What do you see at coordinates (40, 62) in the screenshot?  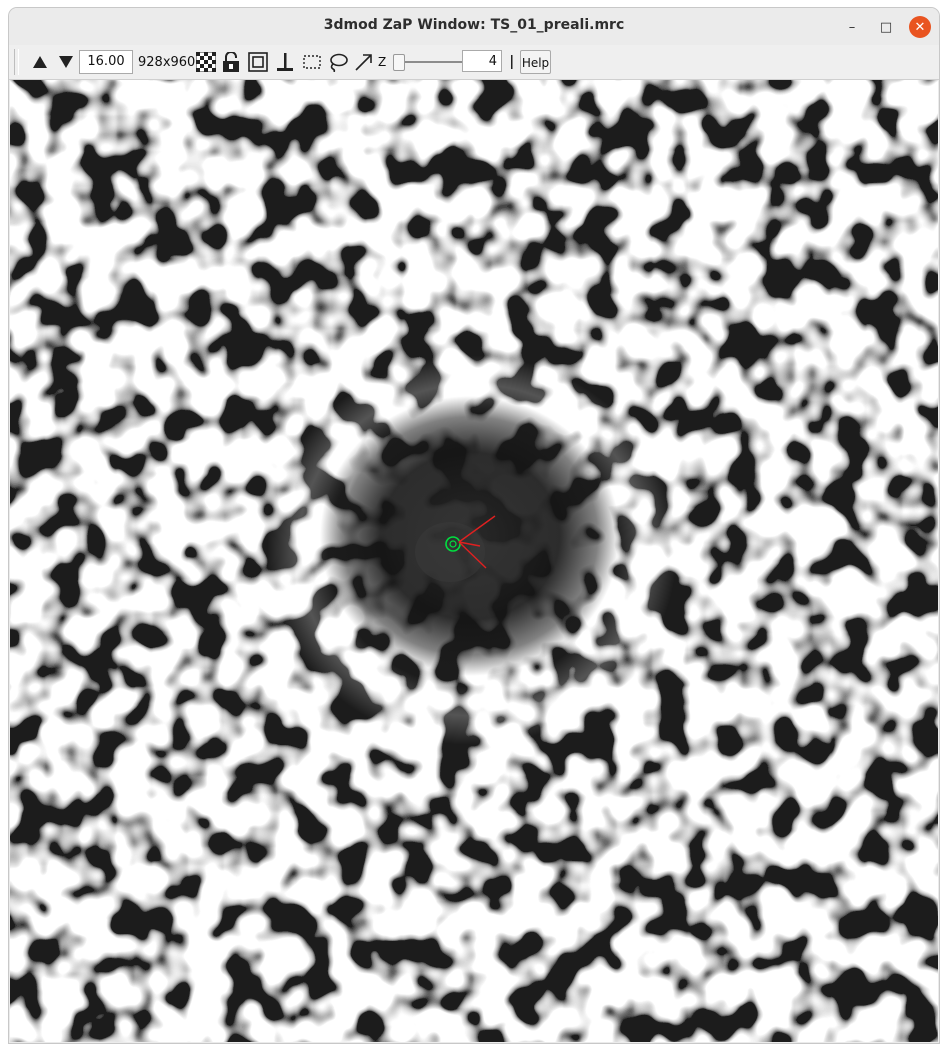 I see `section-up-icon` at bounding box center [40, 62].